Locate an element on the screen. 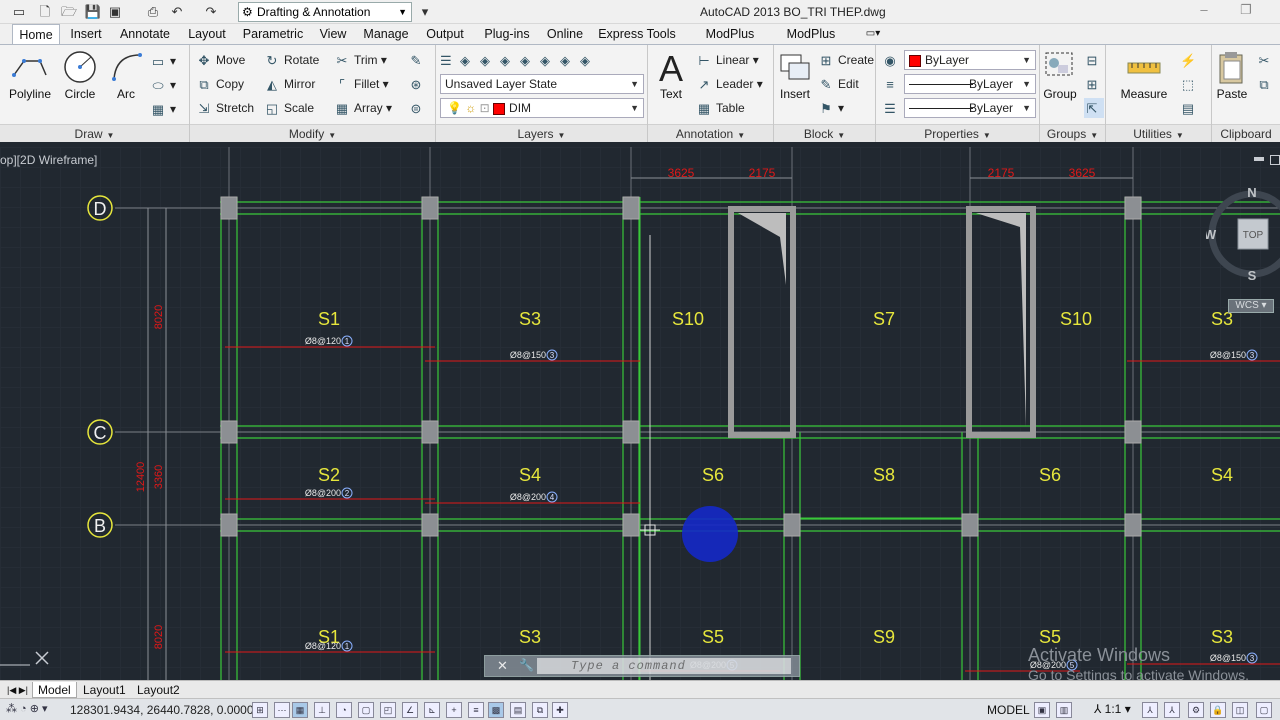 This screenshot has height=720, width=1280. quick-select-icon: ⚡ is located at coordinates (1190, 60).